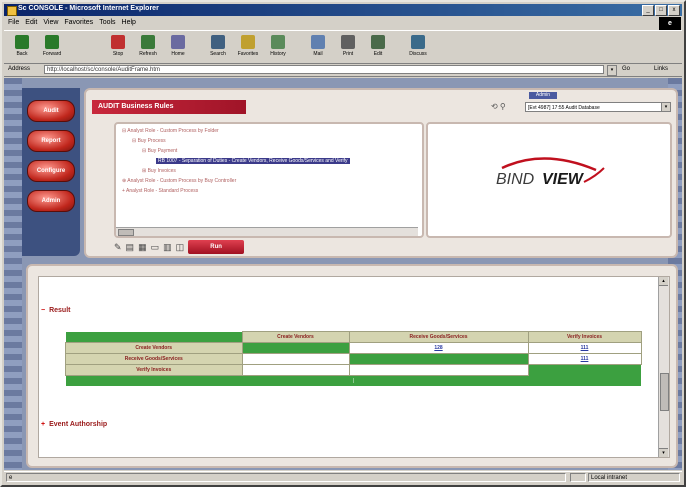  Describe the element at coordinates (51, 111) in the screenshot. I see `nav-audit-button: Audit` at that location.